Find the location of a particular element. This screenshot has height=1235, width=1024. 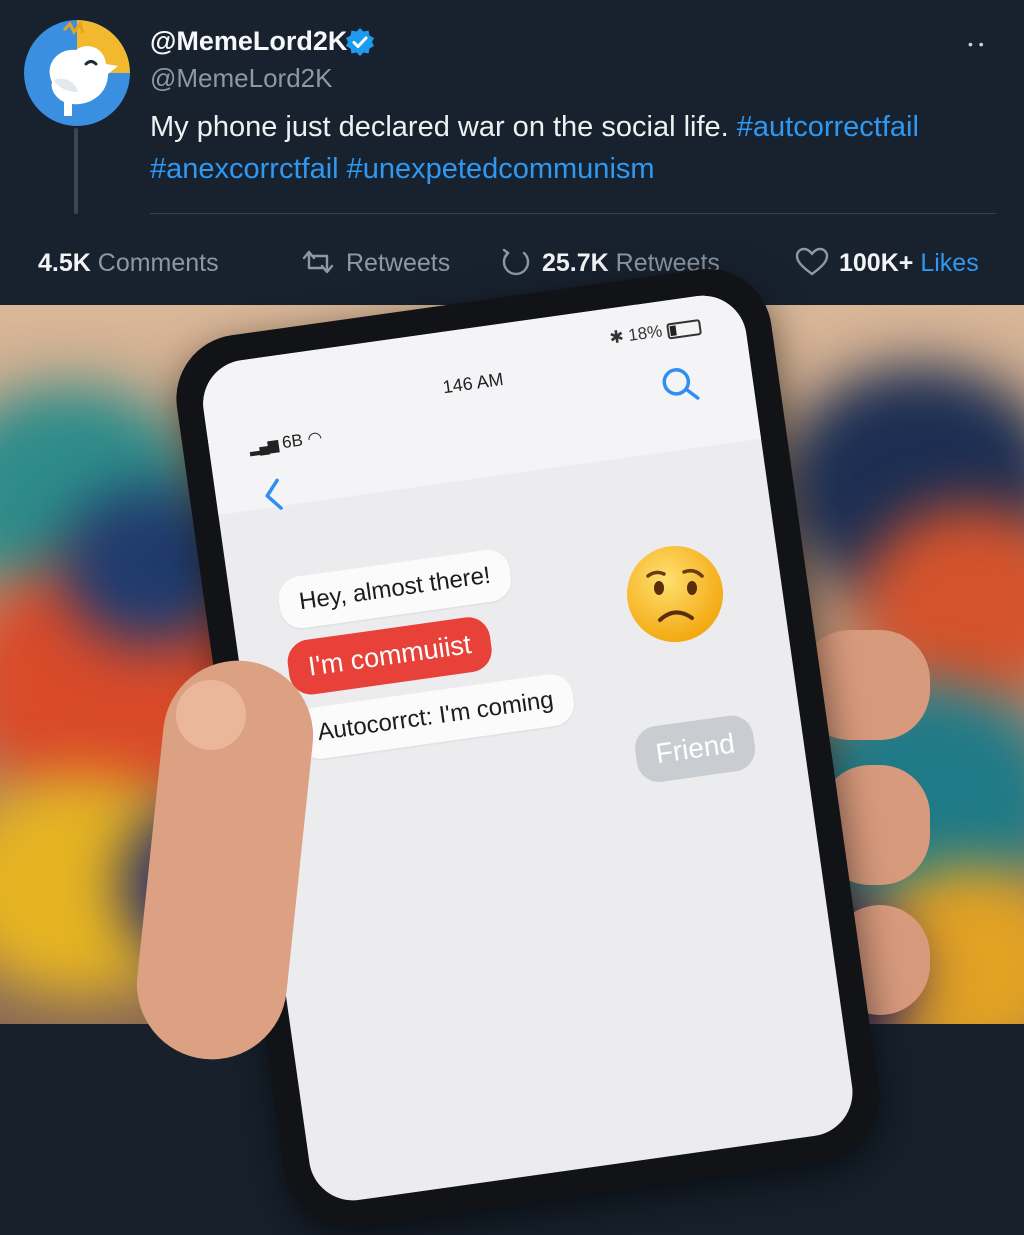

heart-icon is located at coordinates (812, 262).